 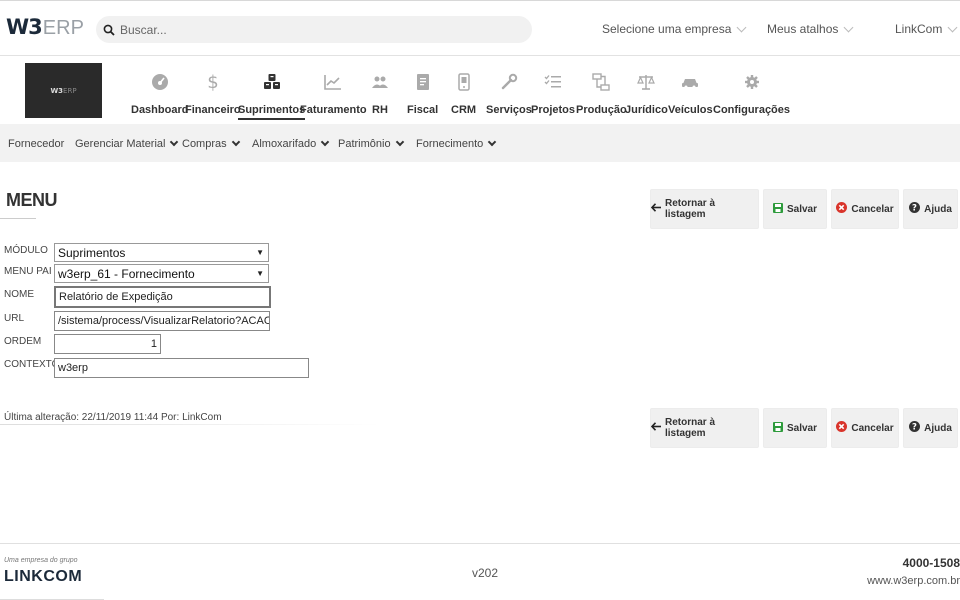 I want to click on module-rh: RH, so click(x=380, y=93).